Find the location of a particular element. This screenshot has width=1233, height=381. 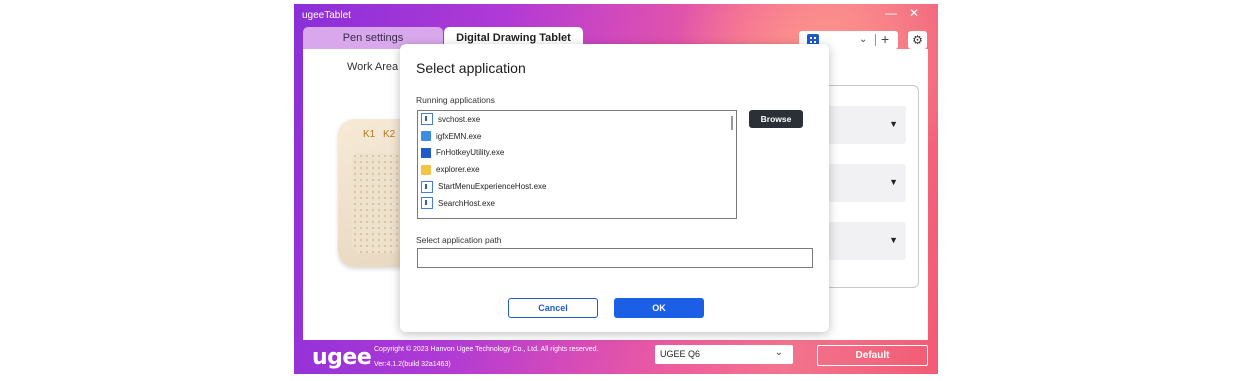

list-item-label: StartMenuExperienceHost.exe is located at coordinates (492, 187).